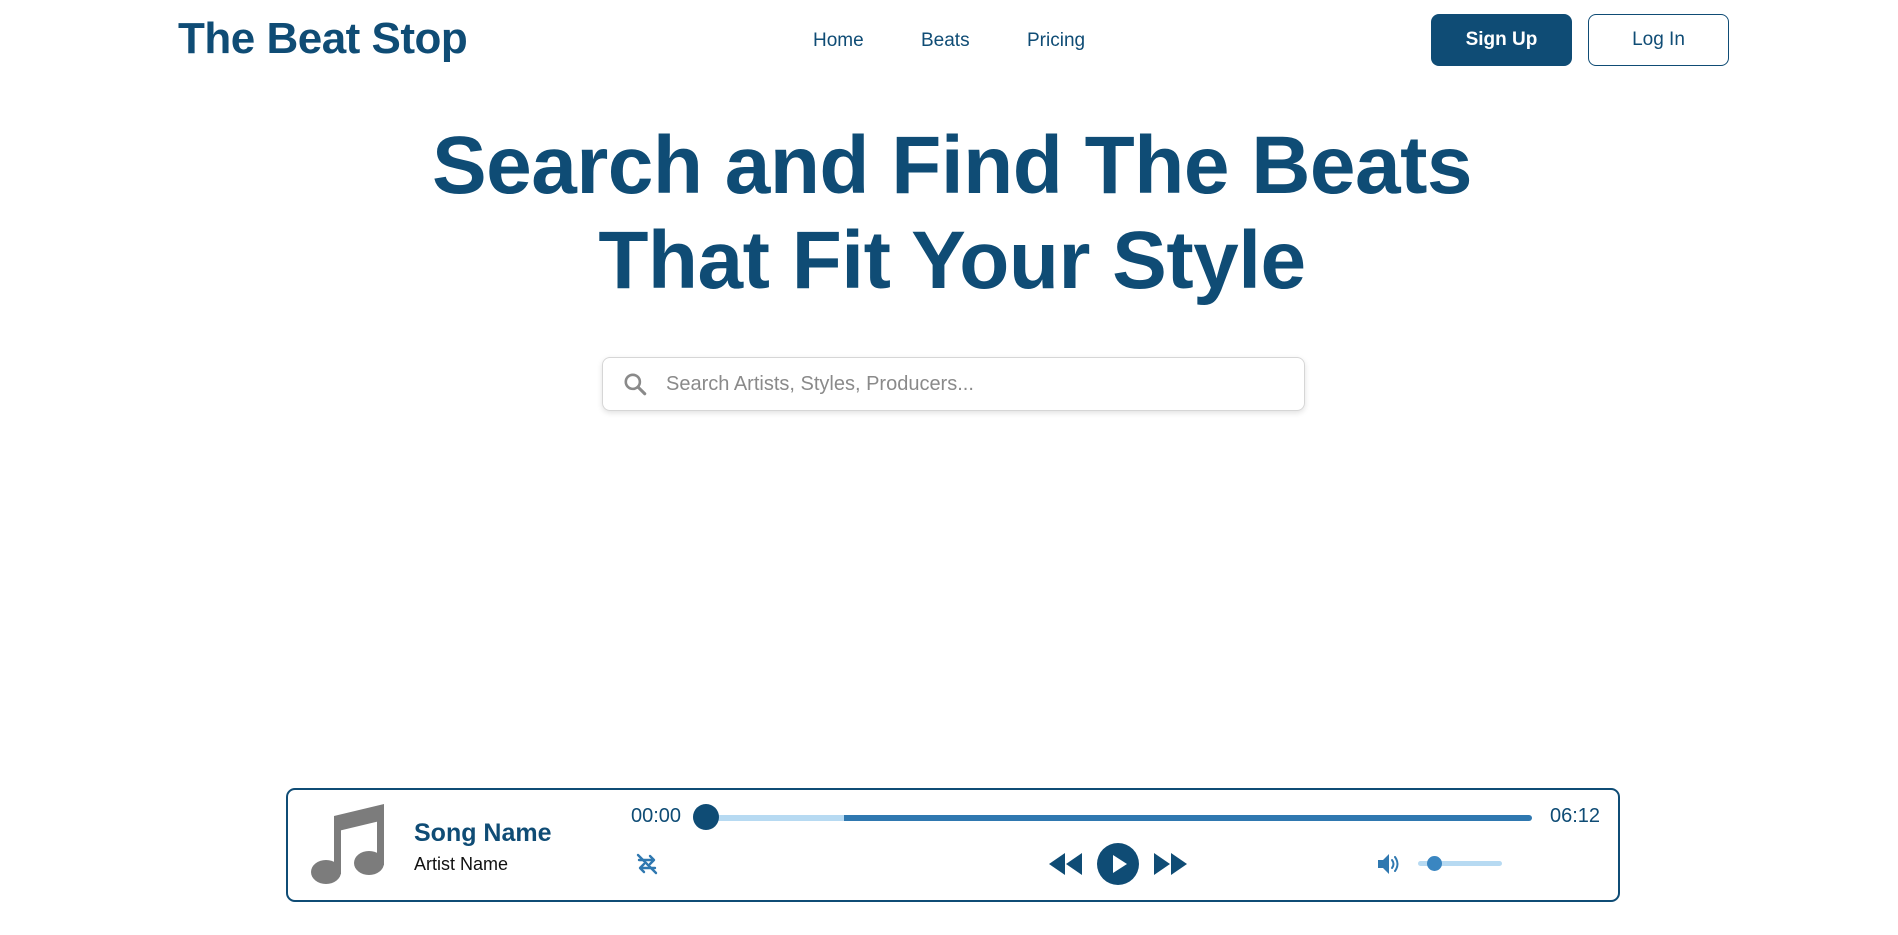 This screenshot has width=1898, height=935. I want to click on log-in-button: Log In, so click(1658, 40).